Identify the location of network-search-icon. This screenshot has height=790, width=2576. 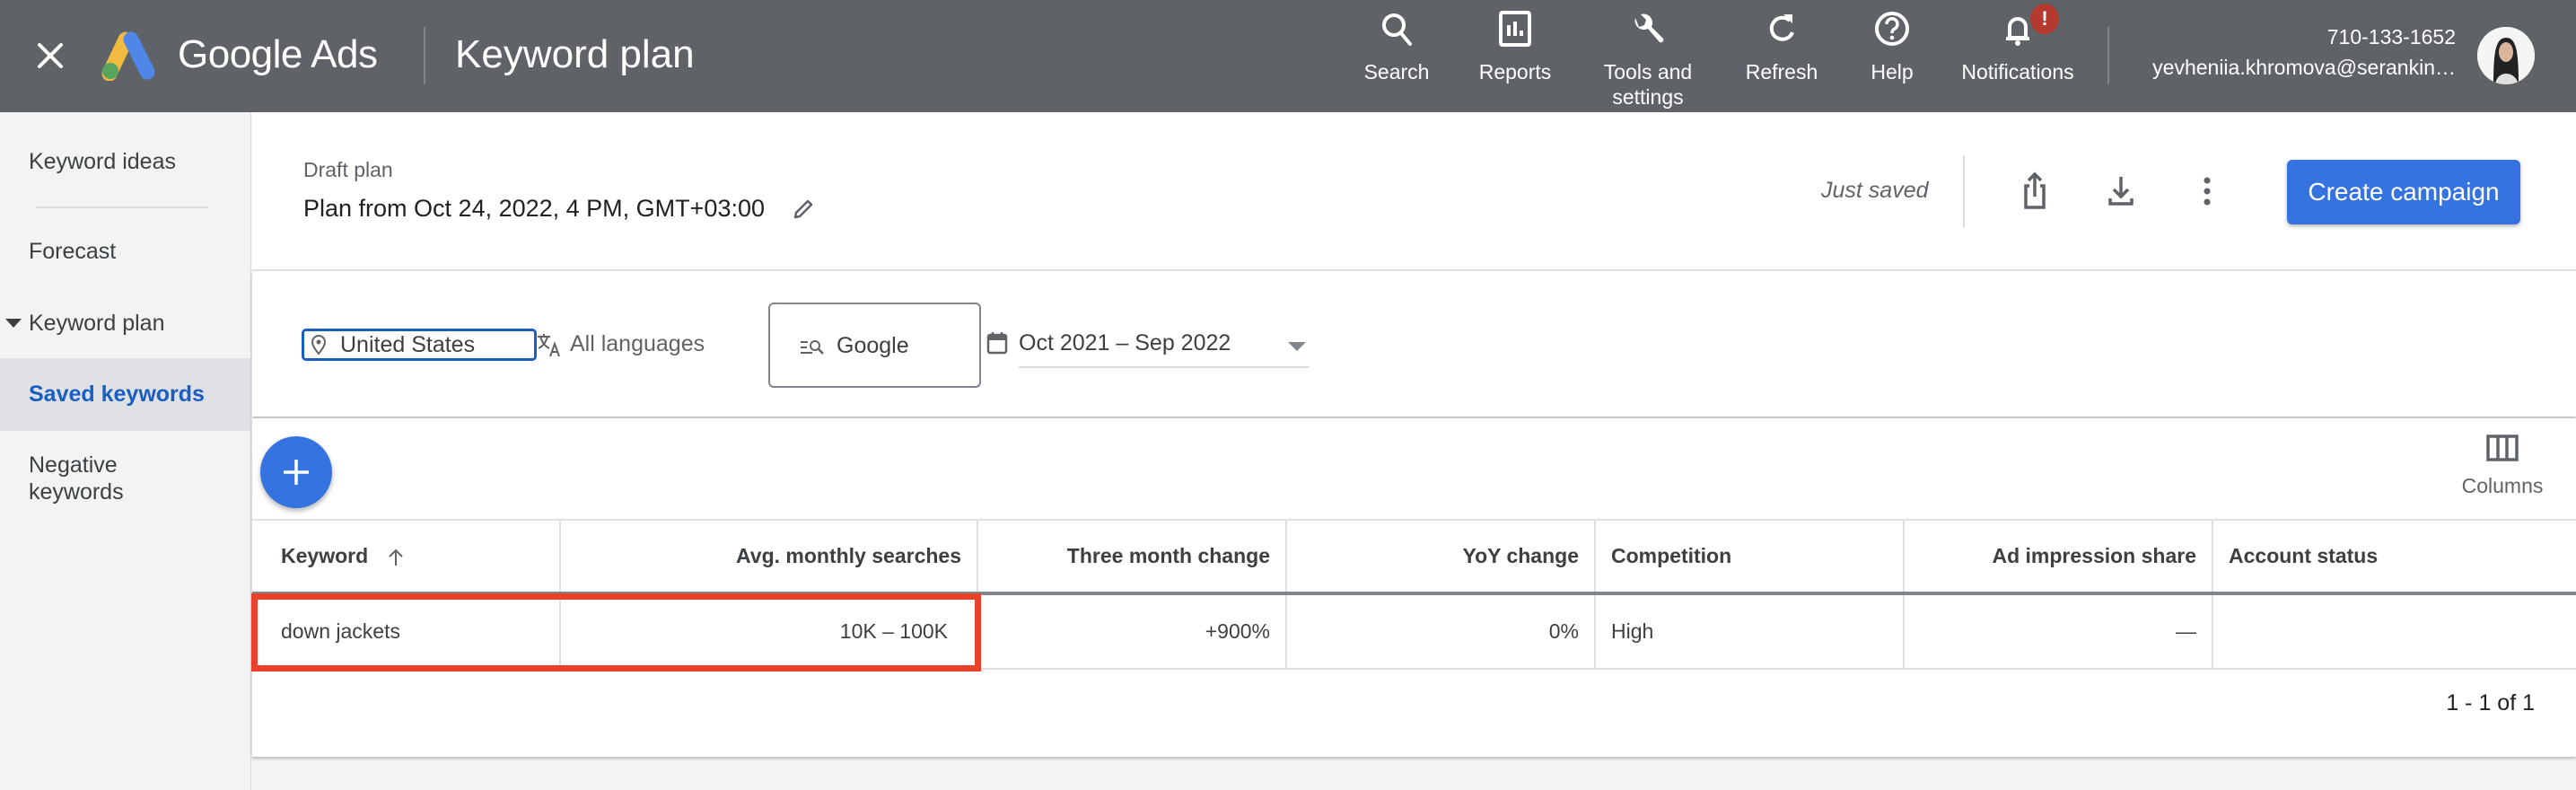
(812, 347).